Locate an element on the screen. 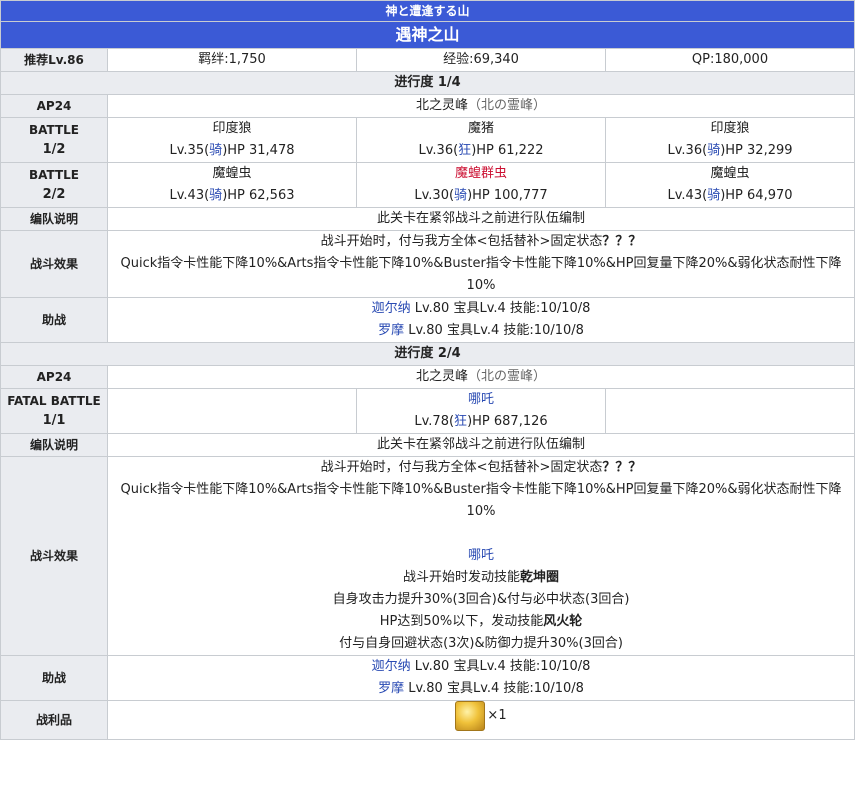 This screenshot has height=804, width=855. battle-label-text: FATAL BATTLE is located at coordinates (54, 401).